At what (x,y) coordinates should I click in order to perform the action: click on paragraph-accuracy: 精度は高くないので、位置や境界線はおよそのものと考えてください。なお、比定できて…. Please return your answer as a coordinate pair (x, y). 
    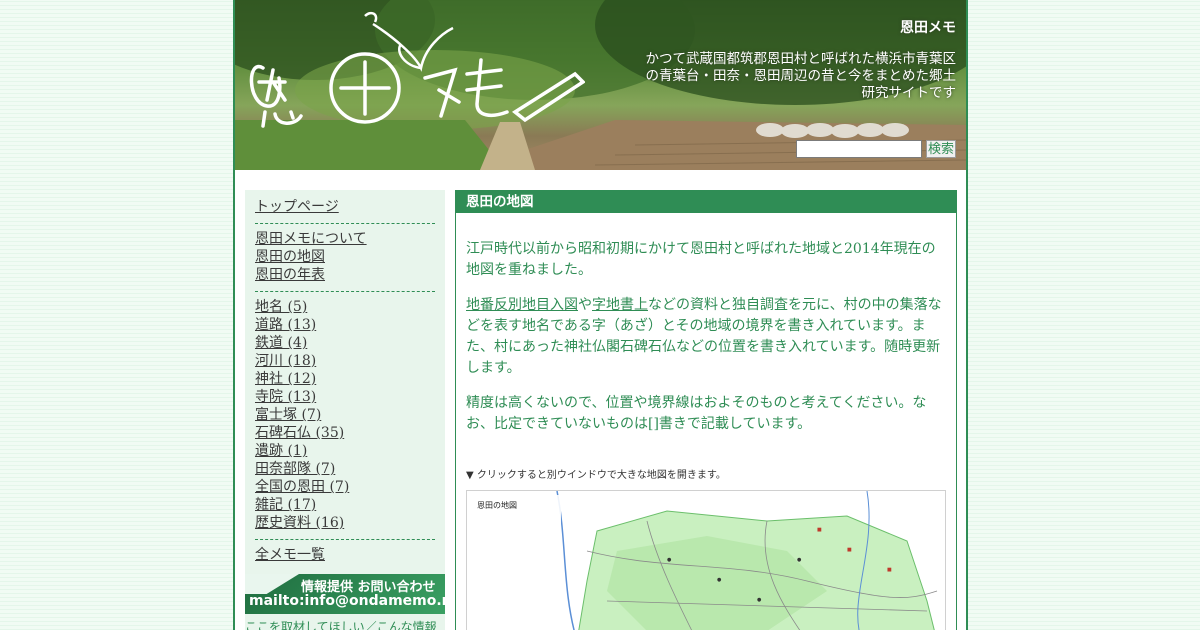
    Looking at the image, I should click on (696, 413).